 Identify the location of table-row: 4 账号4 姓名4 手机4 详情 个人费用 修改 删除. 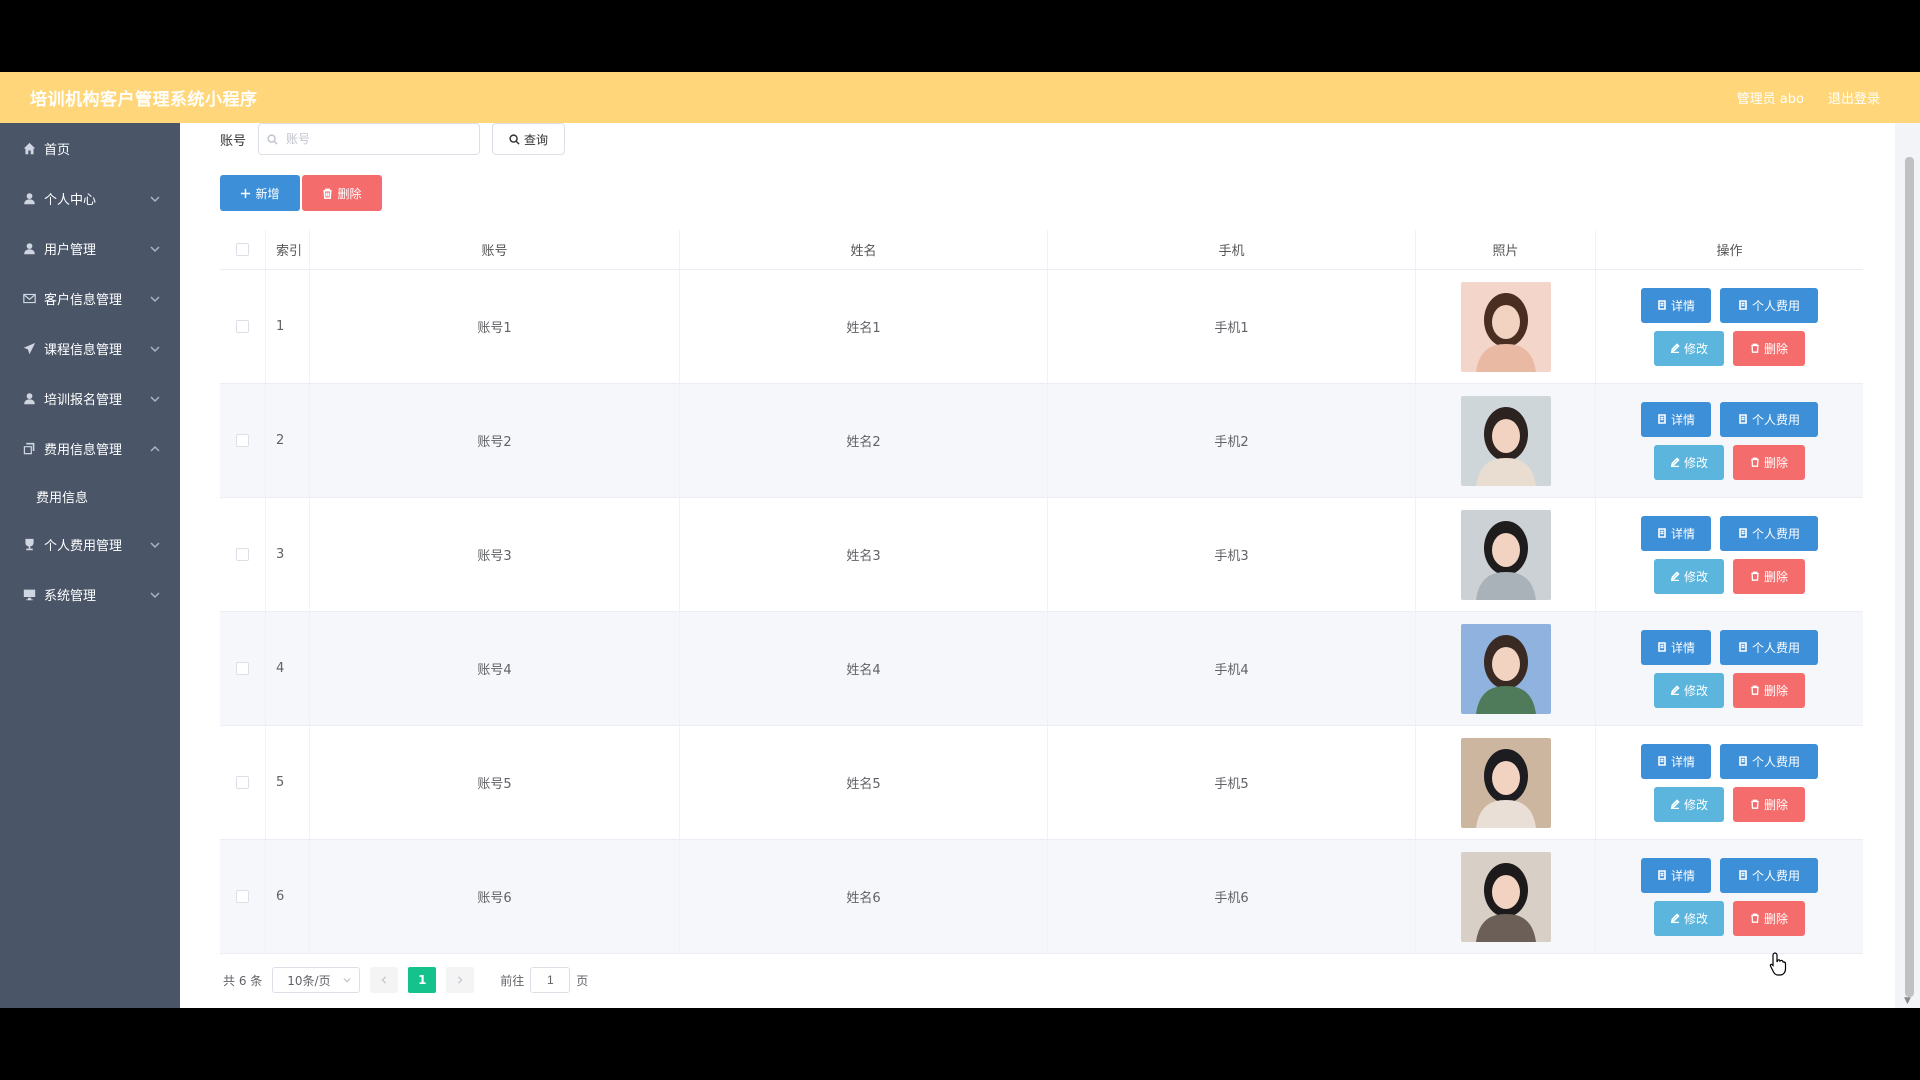
(1041, 669).